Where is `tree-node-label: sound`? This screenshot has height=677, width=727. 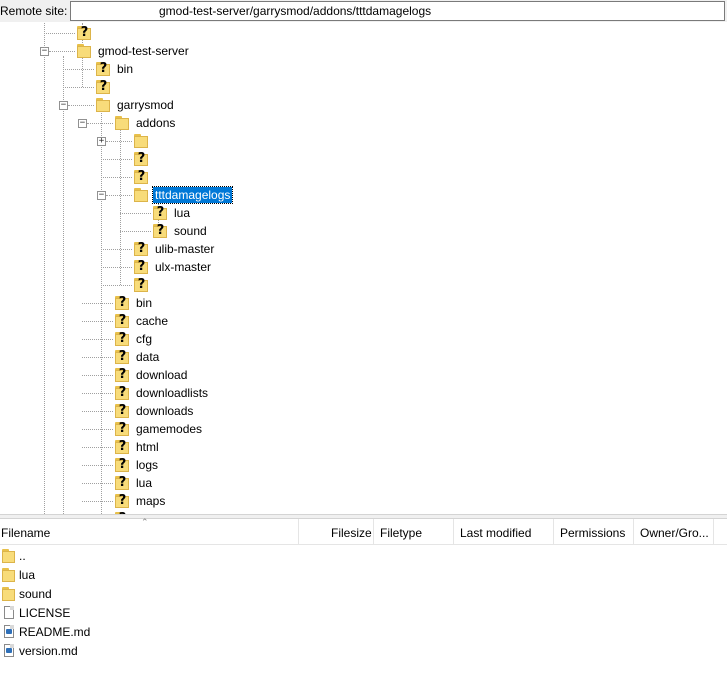 tree-node-label: sound is located at coordinates (190, 231).